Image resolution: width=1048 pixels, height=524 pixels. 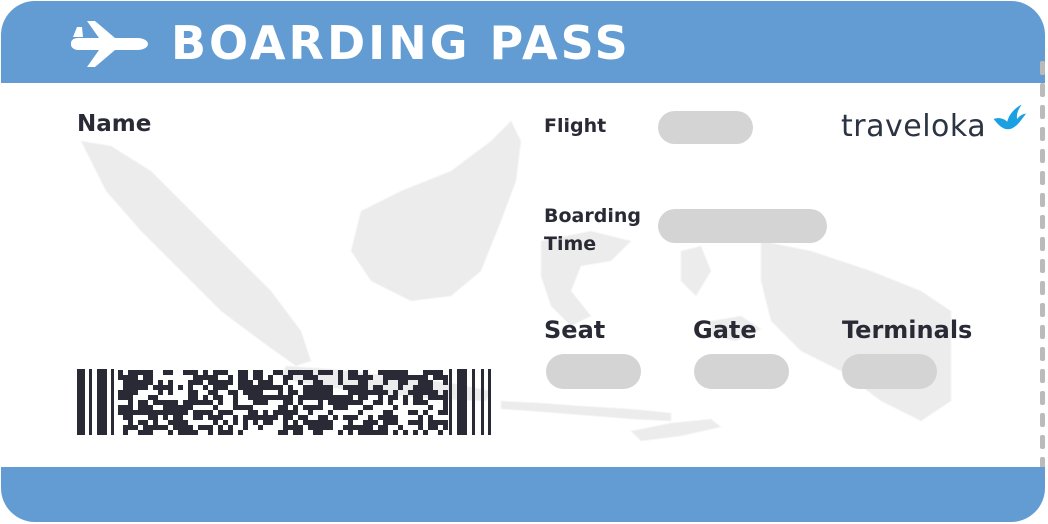 I want to click on flight-label: Flight, so click(x=575, y=126).